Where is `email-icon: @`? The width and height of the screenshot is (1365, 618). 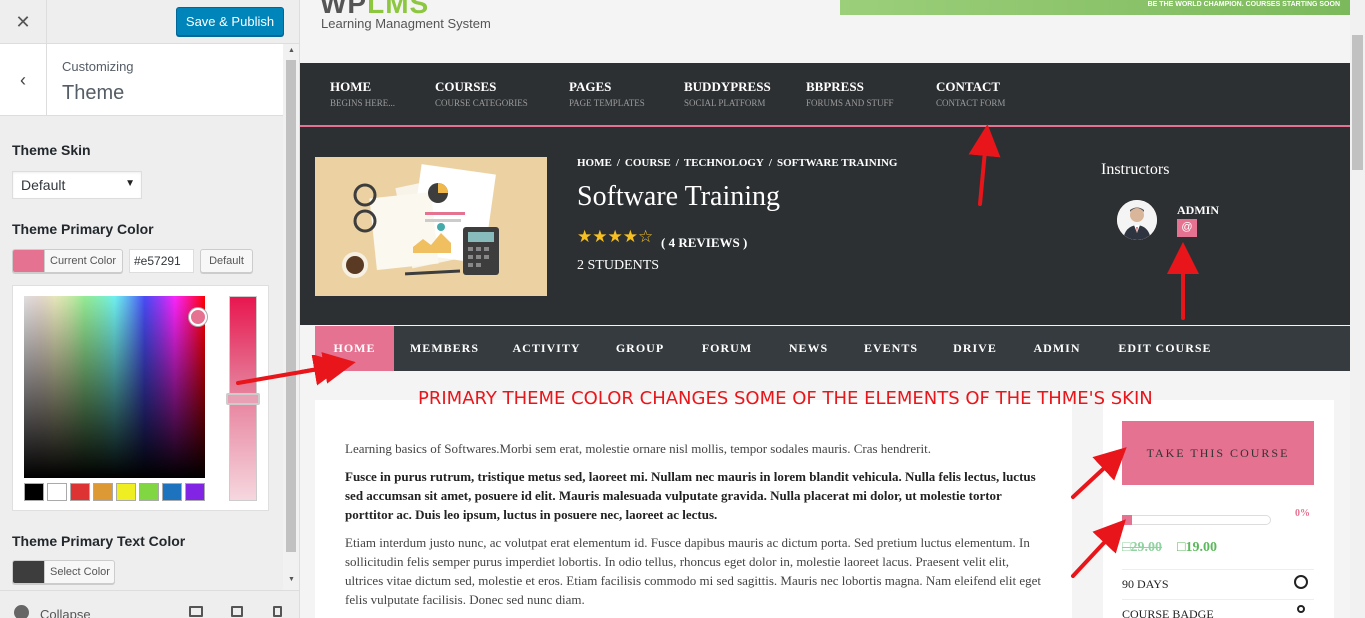 email-icon: @ is located at coordinates (1187, 228).